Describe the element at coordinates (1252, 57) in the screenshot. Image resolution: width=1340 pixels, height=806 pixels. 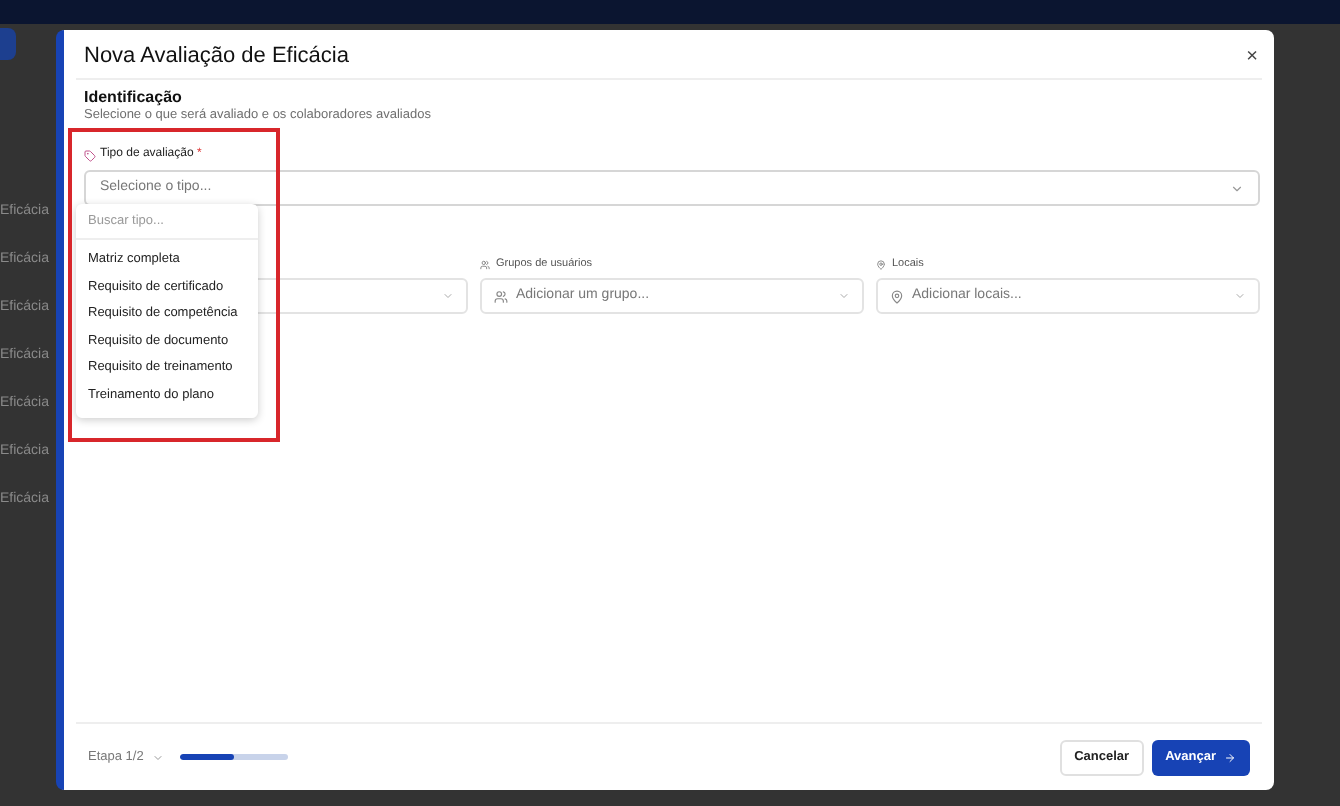
I see `close-button: ×` at that location.